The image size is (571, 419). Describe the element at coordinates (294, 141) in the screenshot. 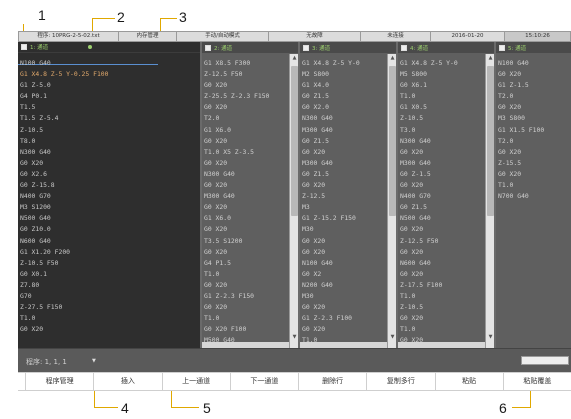

I see `scroll-thumb` at that location.